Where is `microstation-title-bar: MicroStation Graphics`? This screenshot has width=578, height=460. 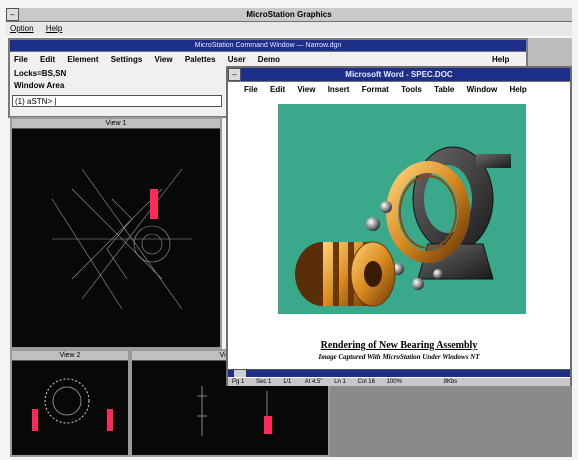 microstation-title-bar: MicroStation Graphics is located at coordinates (289, 15).